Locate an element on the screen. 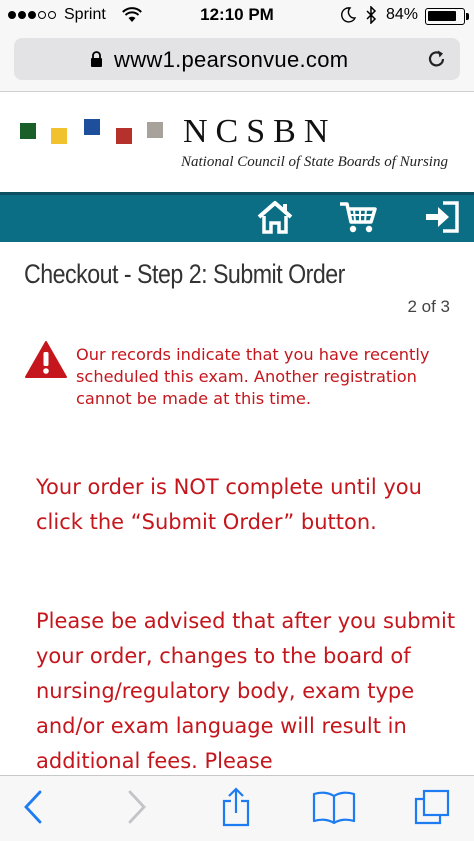 The height and width of the screenshot is (841, 474). logo-square-yellow is located at coordinates (59, 136).